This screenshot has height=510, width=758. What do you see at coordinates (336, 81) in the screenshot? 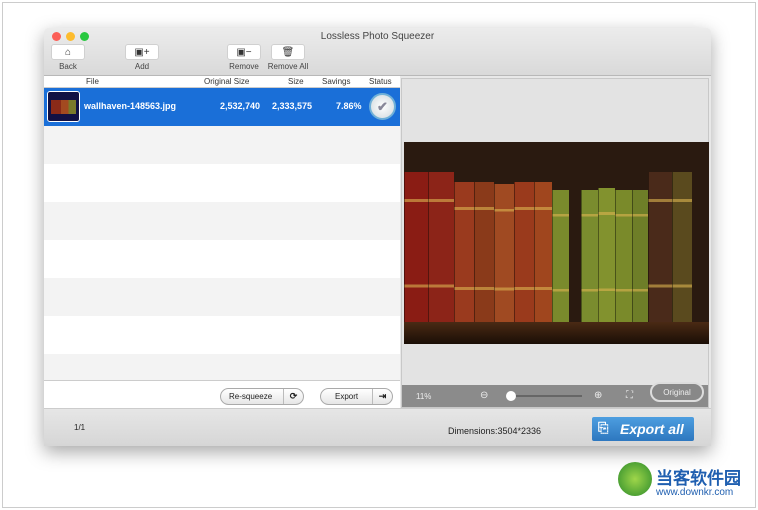
I see `header-savings: Savings` at bounding box center [336, 81].